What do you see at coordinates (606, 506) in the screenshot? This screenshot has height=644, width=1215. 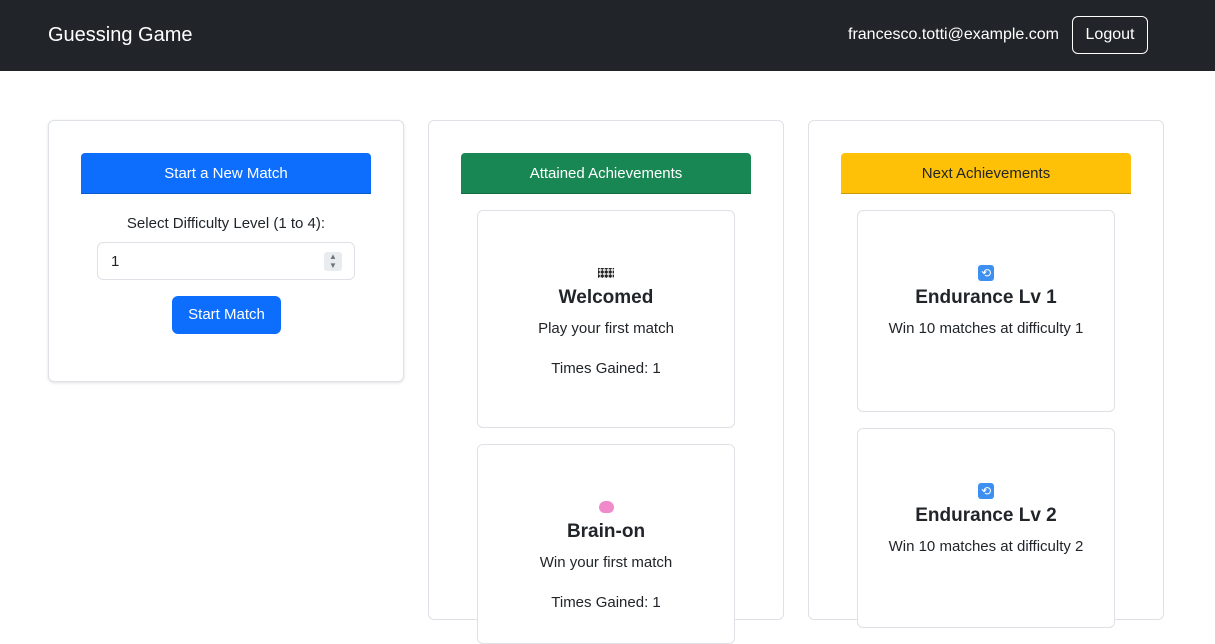 I see `brain-icon` at bounding box center [606, 506].